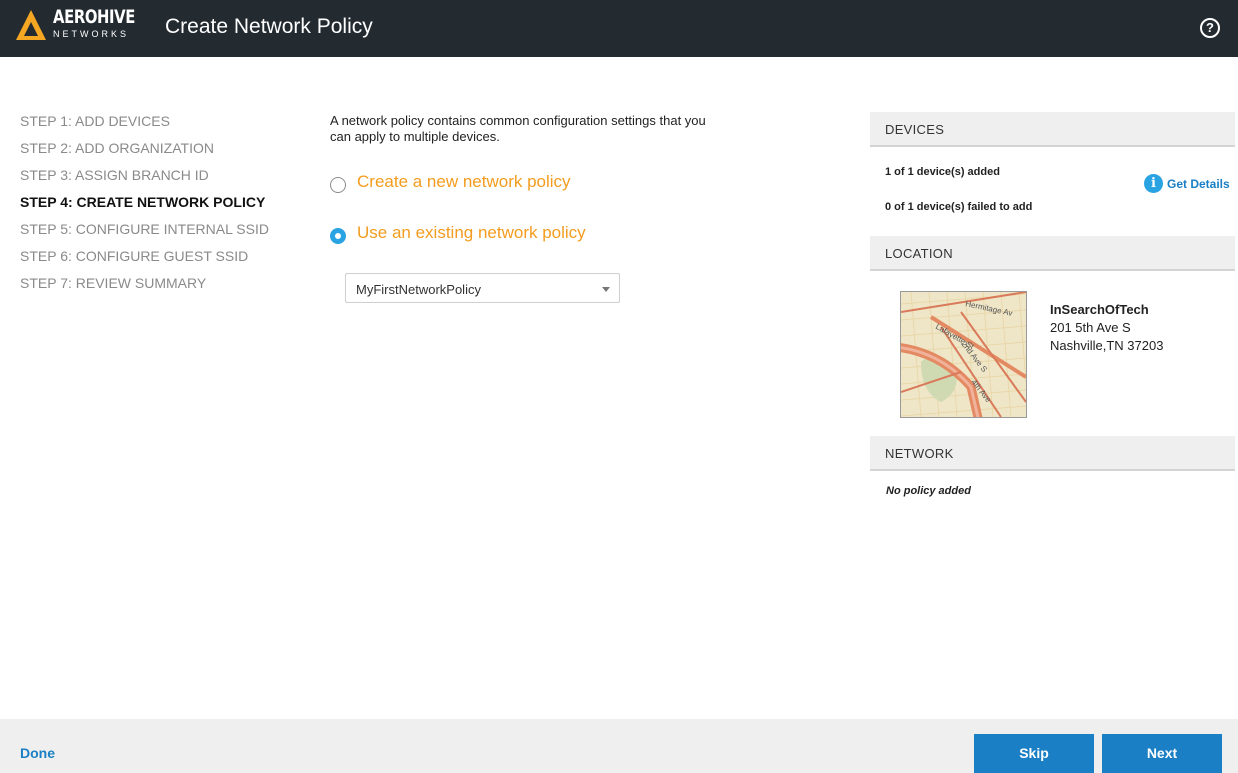  Describe the element at coordinates (606, 289) in the screenshot. I see `chevron-down-icon` at that location.